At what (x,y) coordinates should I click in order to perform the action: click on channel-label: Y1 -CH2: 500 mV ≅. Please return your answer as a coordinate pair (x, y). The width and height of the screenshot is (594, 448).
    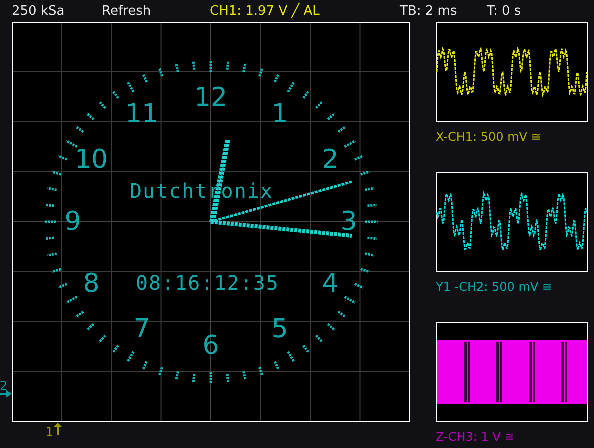
    Looking at the image, I should click on (495, 287).